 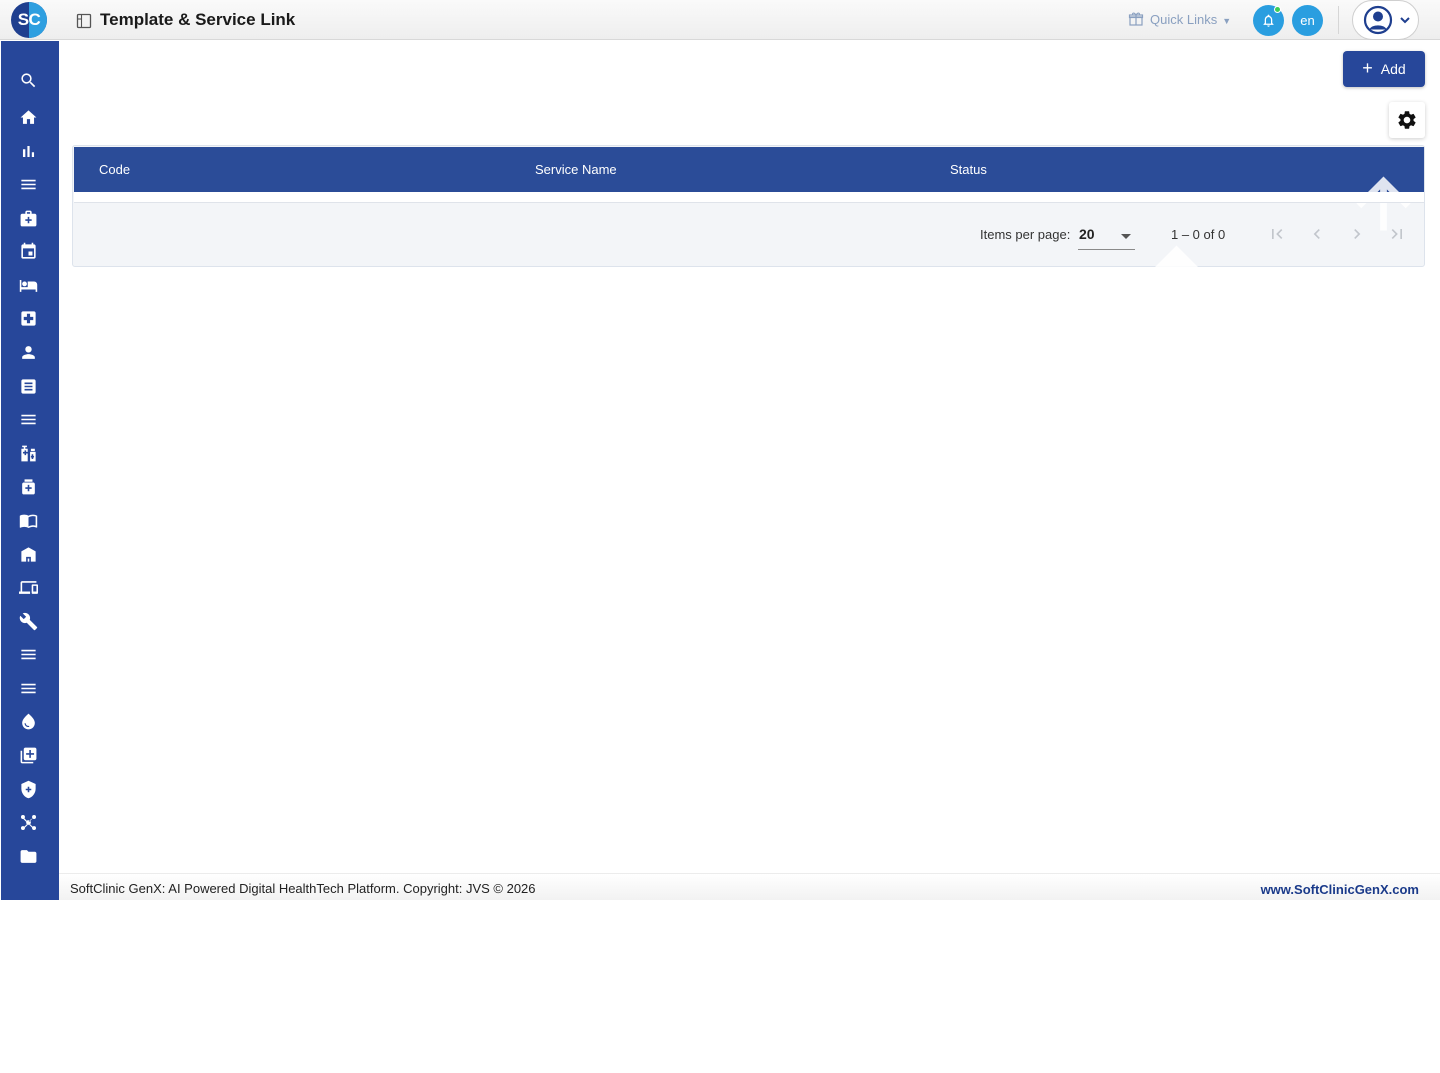 I want to click on sidebar-item-devices, so click(x=28, y=587).